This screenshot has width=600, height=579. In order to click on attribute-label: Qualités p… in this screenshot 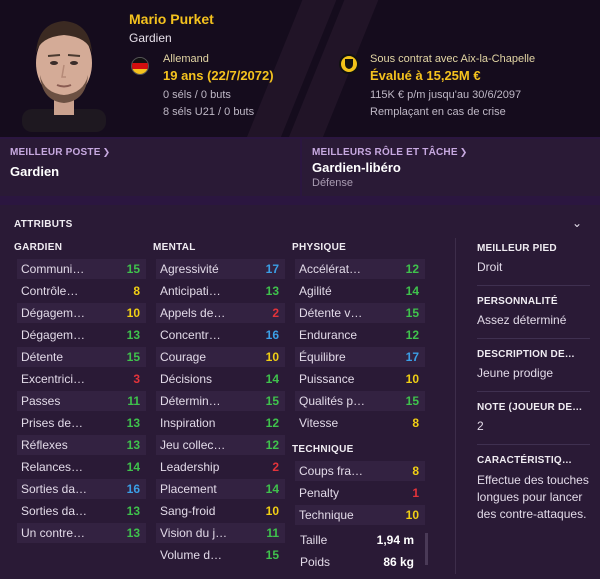, I will do `click(332, 401)`.